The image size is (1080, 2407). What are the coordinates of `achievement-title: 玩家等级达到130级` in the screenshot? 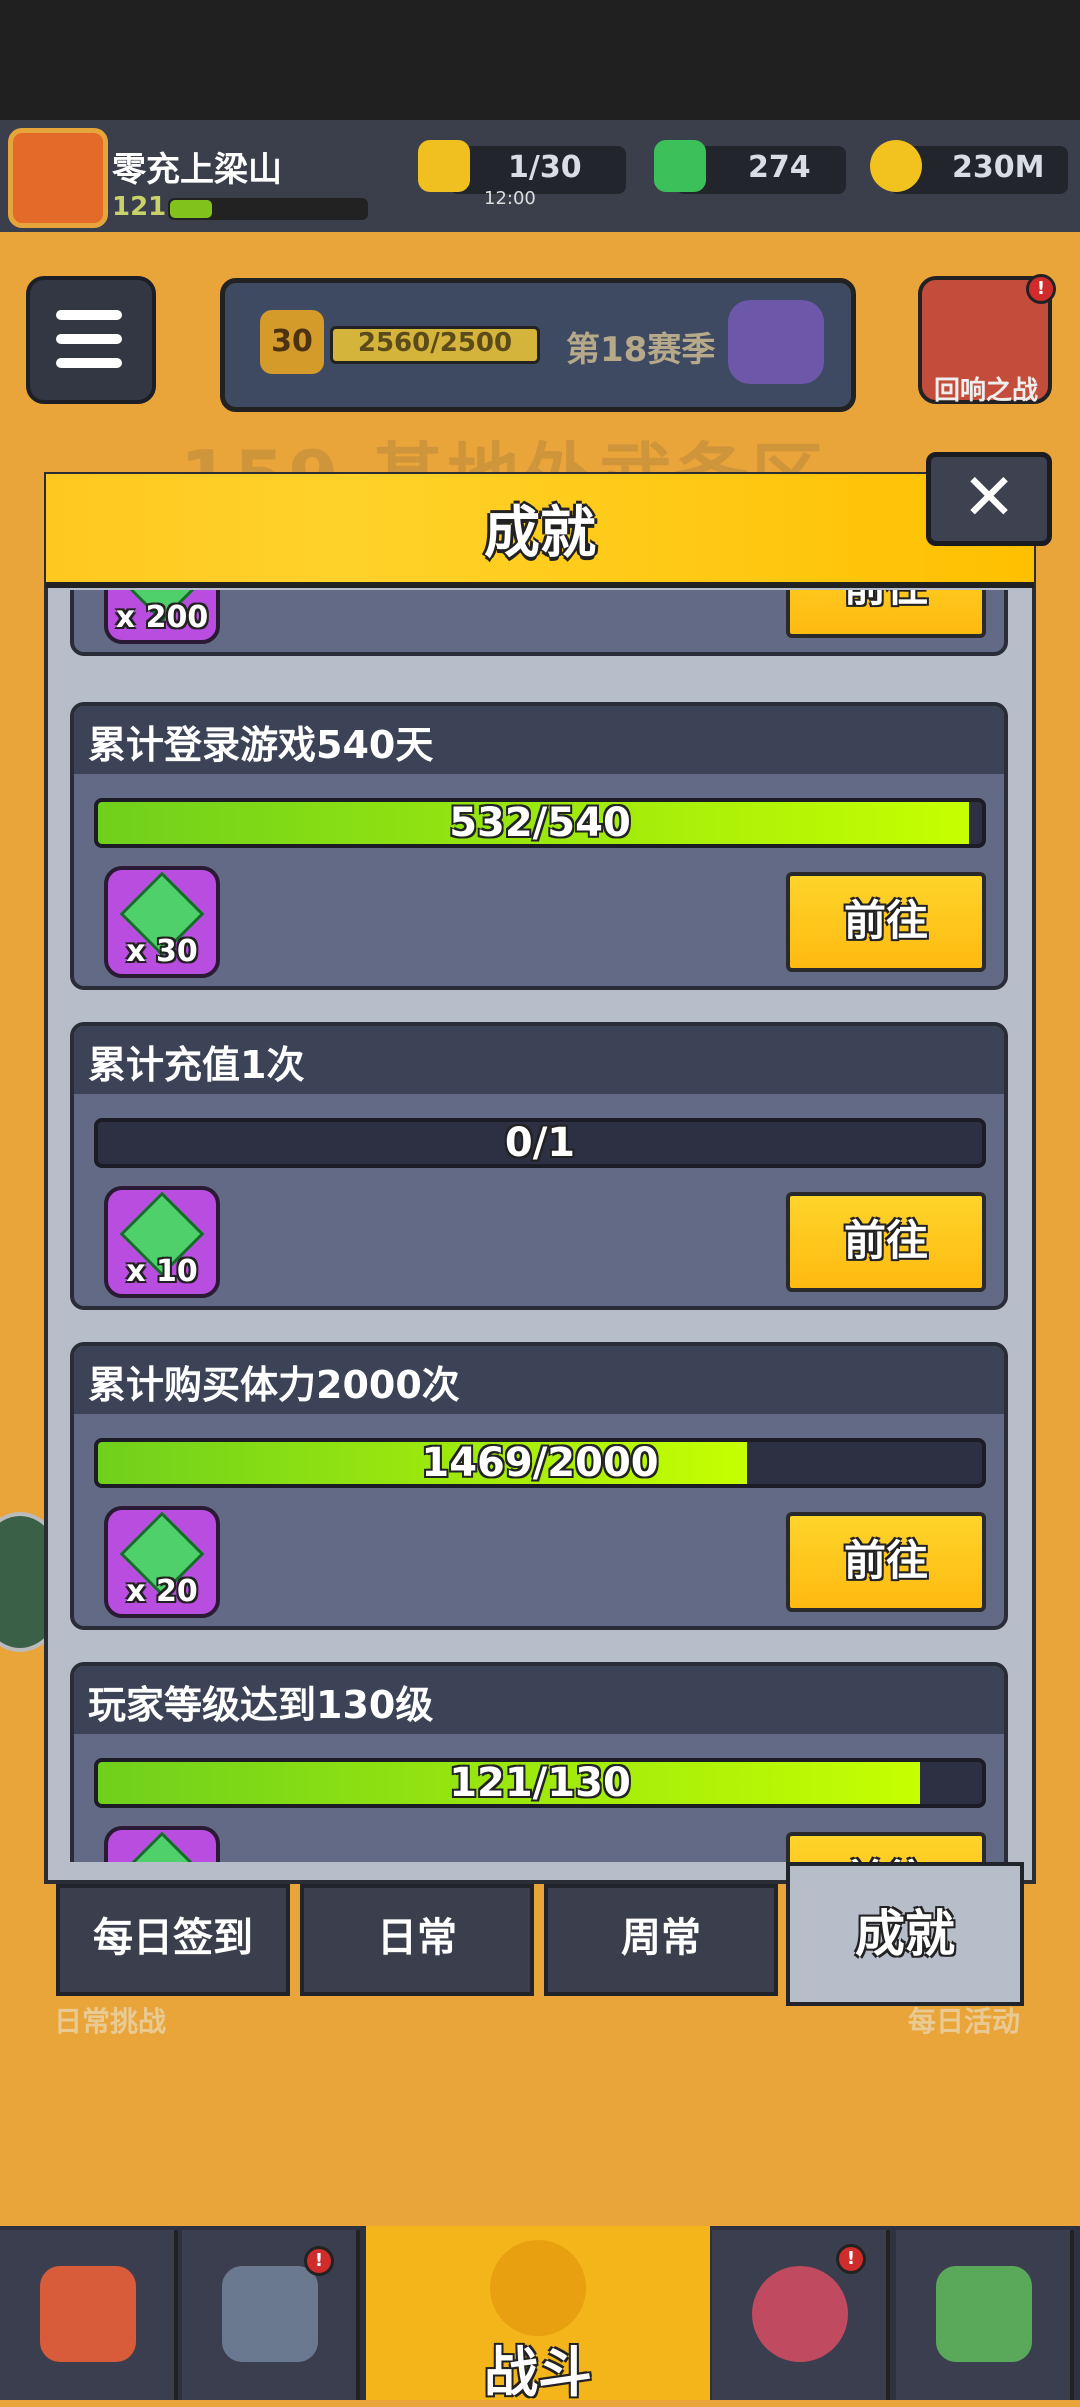 It's located at (261, 1705).